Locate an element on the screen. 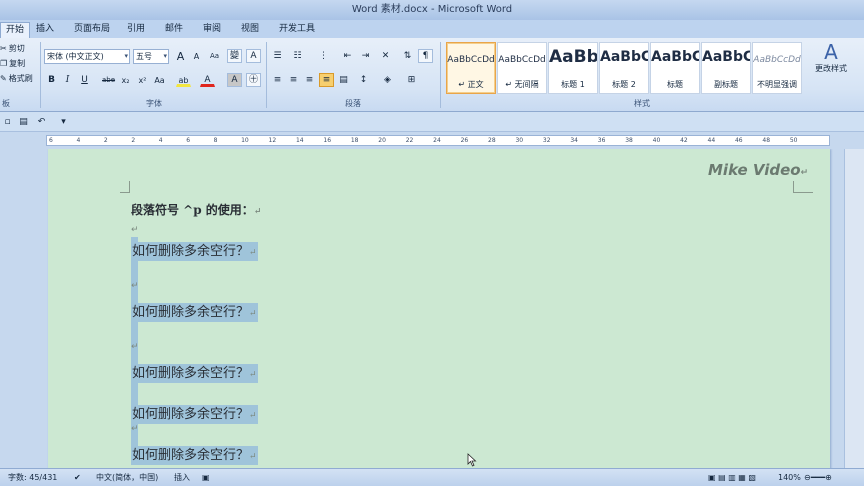  style-title: AaBbC 标题 is located at coordinates (675, 68).